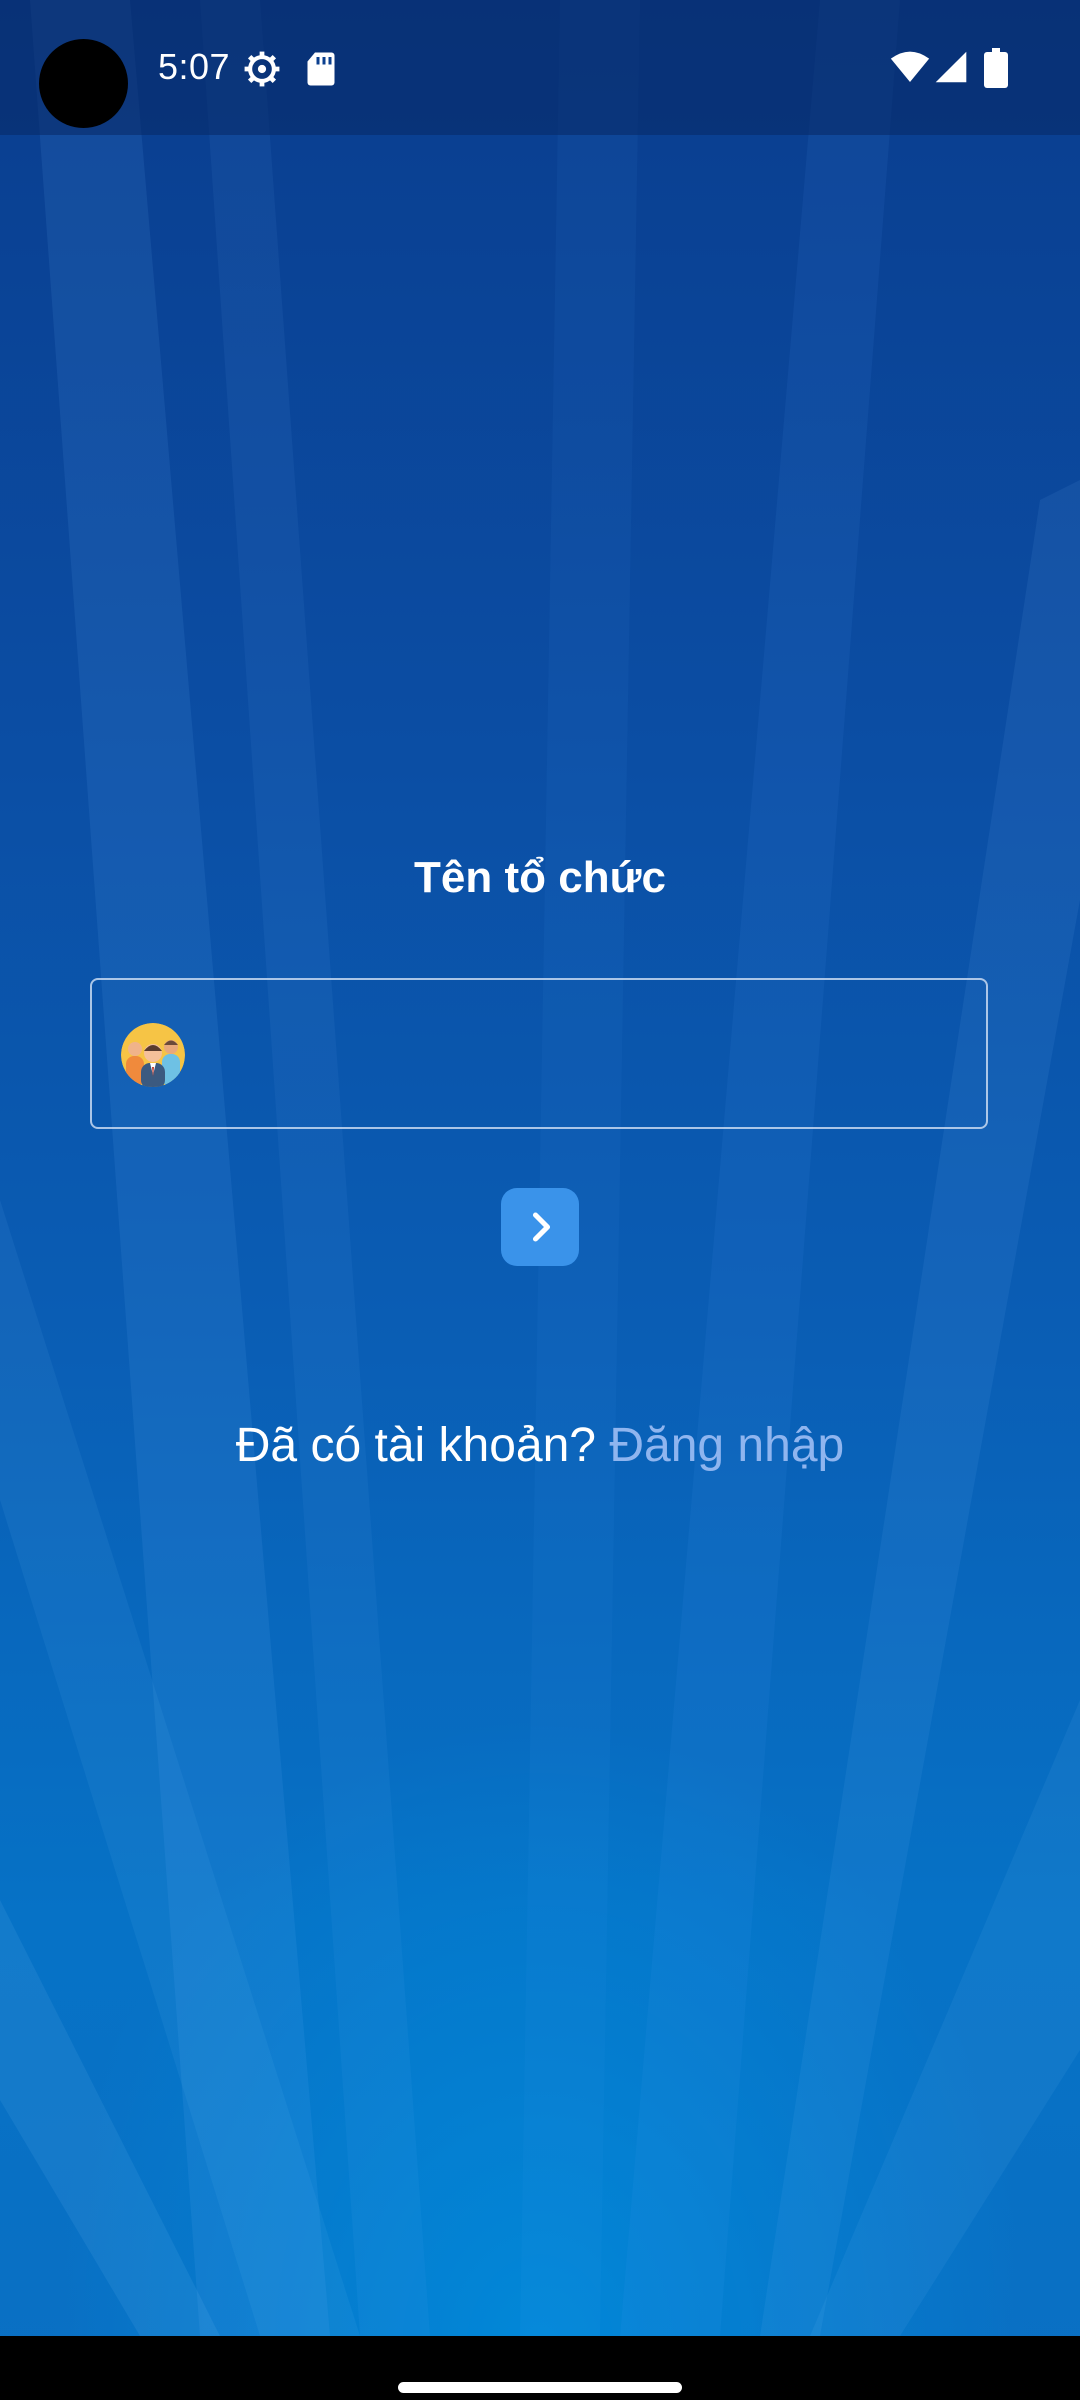 The width and height of the screenshot is (1080, 2400). What do you see at coordinates (415, 1445) in the screenshot?
I see `login-question: Đã có tài khoản?` at bounding box center [415, 1445].